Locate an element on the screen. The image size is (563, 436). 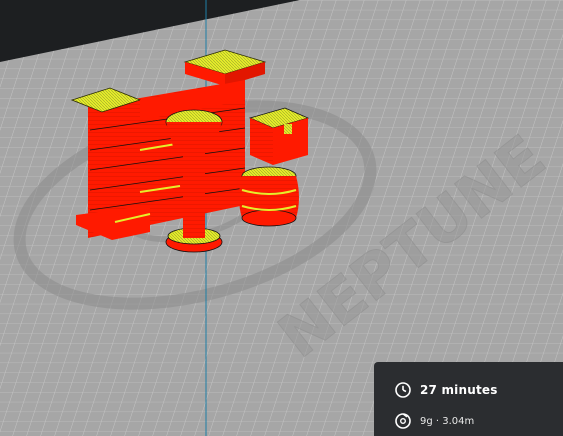
small-crate-model is located at coordinates (279, 136).